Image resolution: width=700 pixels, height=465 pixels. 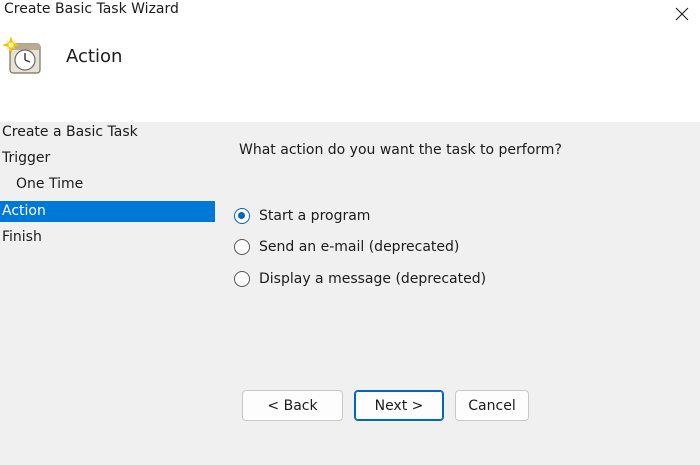 I want to click on option-start-program: Start a program, so click(x=302, y=216).